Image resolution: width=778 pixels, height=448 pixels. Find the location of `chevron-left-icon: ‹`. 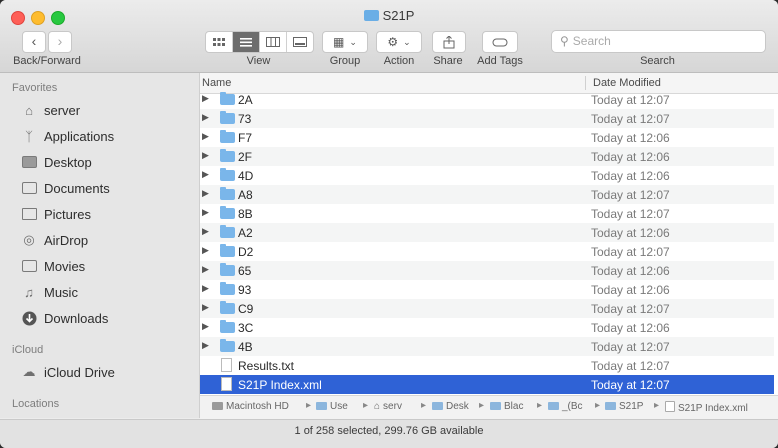

chevron-left-icon: ‹ is located at coordinates (34, 41).